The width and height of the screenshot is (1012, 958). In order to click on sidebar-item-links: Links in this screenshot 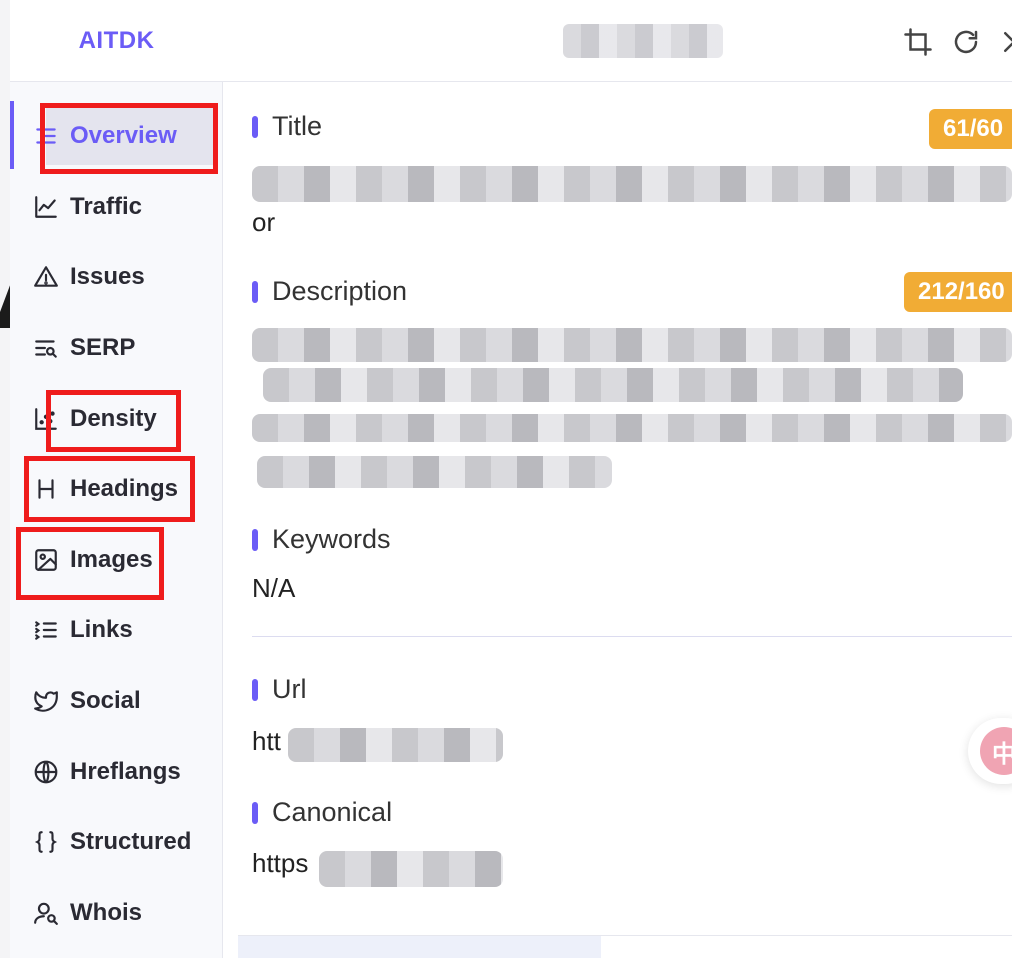, I will do `click(116, 630)`.